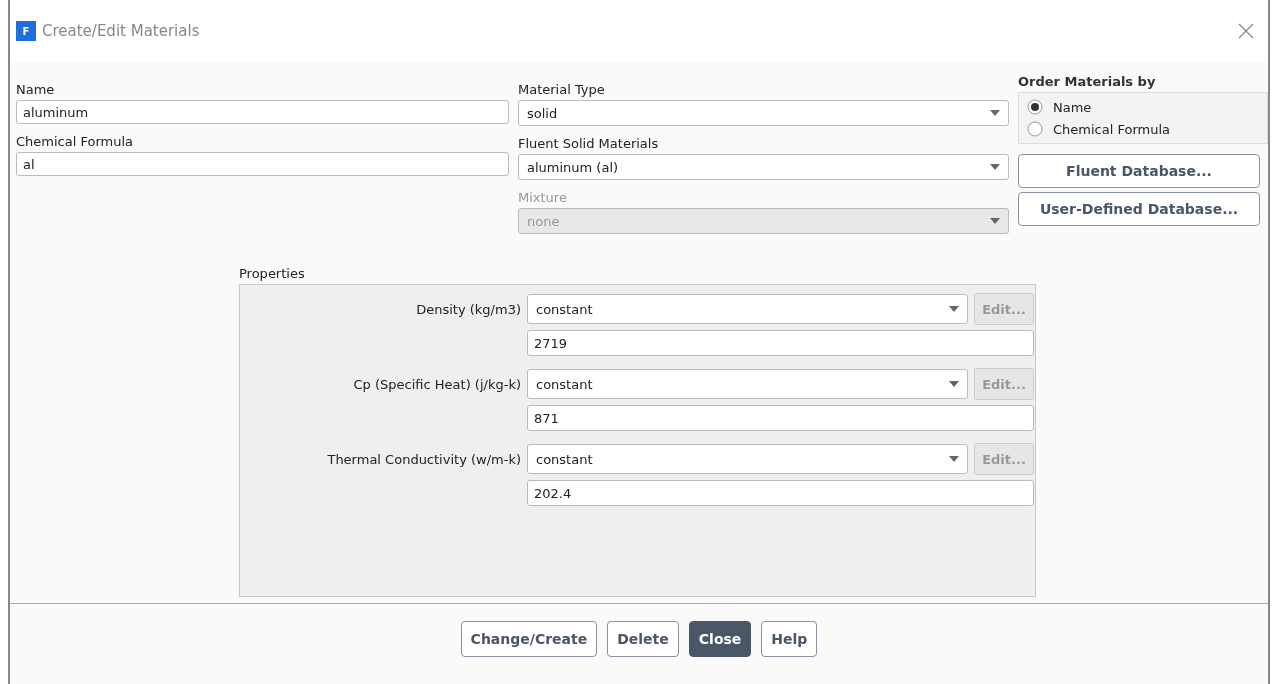 This screenshot has height=684, width=1280. I want to click on property-label: Thermal Conductivity (w/m-k), so click(423, 459).